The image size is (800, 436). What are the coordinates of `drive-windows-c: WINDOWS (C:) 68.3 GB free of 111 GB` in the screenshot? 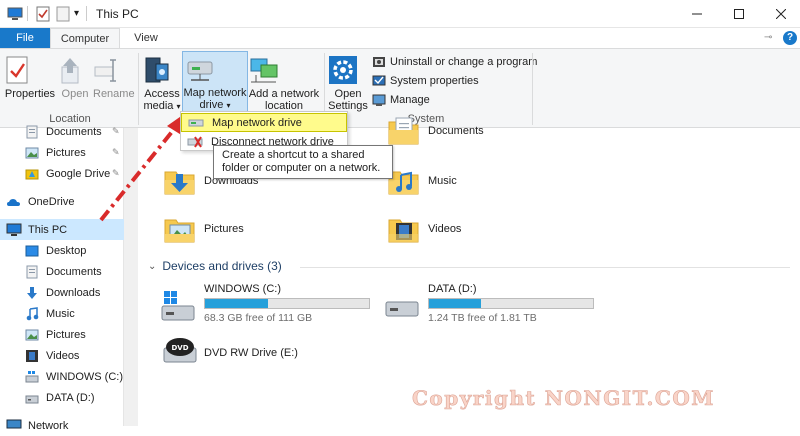 It's located at (287, 303).